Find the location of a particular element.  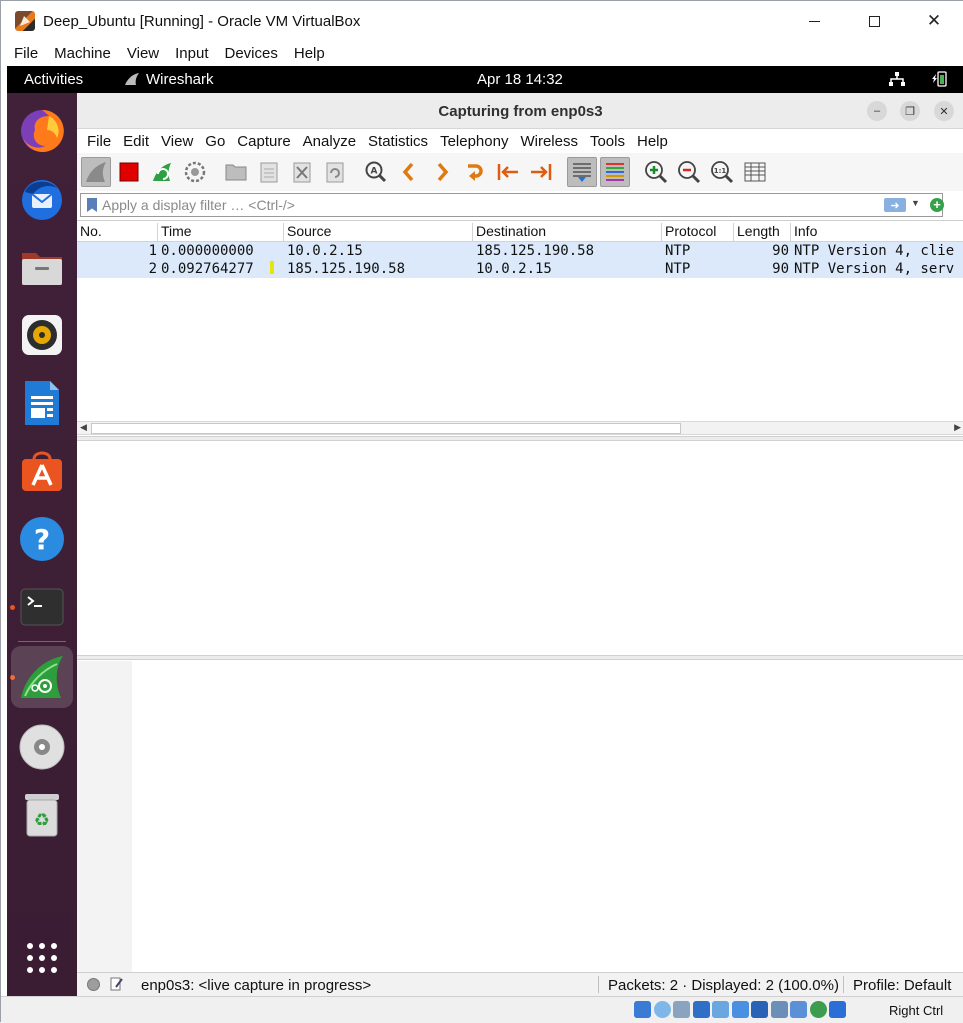

column-header-info: Info is located at coordinates (877, 232).